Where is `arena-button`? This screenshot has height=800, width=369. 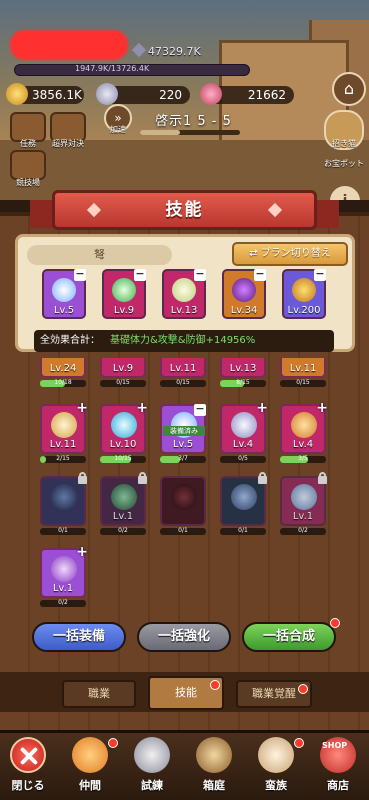
arena-button is located at coordinates (28, 165).